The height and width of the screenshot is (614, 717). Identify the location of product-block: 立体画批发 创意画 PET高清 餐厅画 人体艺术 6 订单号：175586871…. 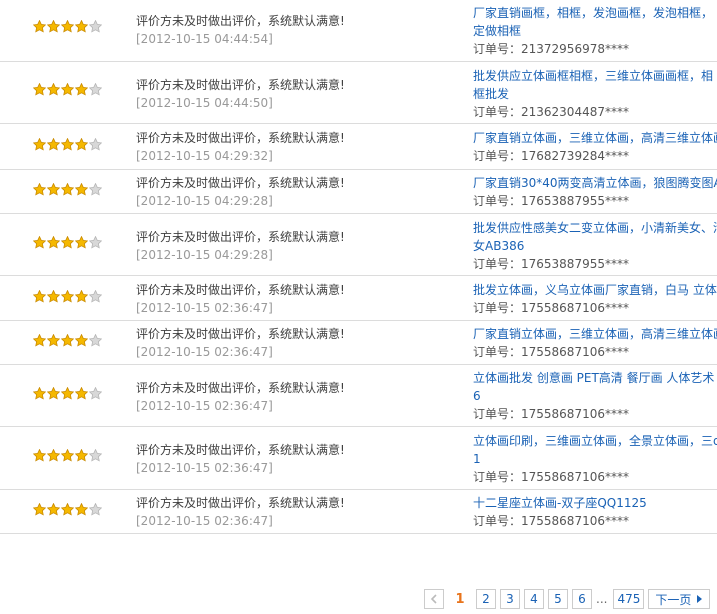
(595, 396).